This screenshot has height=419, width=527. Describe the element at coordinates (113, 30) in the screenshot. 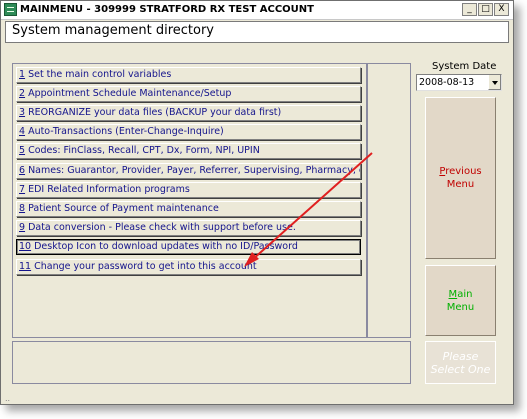

I see `page-title: System management directory` at that location.